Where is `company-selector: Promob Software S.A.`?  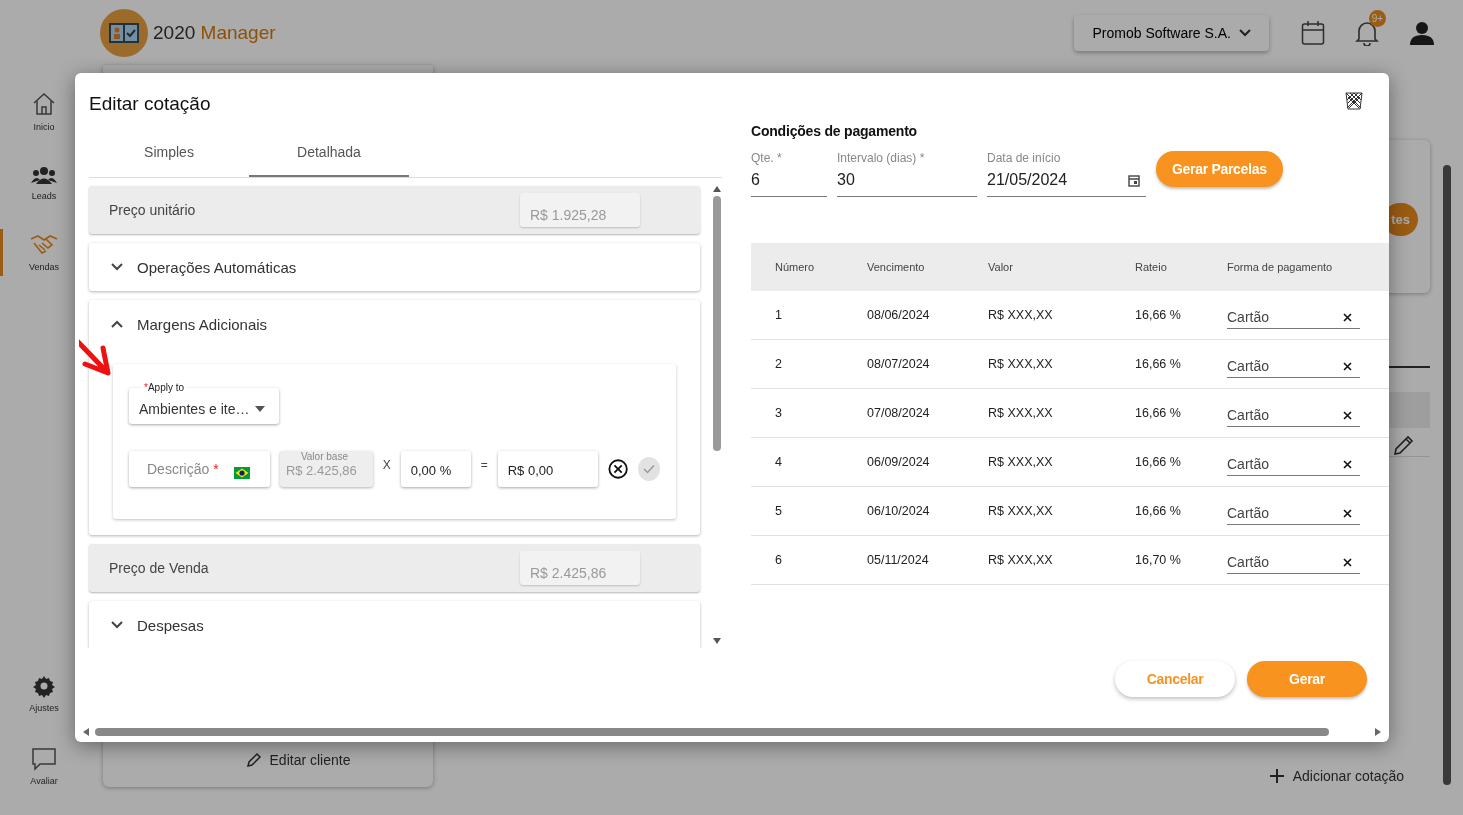
company-selector: Promob Software S.A. is located at coordinates (1171, 32).